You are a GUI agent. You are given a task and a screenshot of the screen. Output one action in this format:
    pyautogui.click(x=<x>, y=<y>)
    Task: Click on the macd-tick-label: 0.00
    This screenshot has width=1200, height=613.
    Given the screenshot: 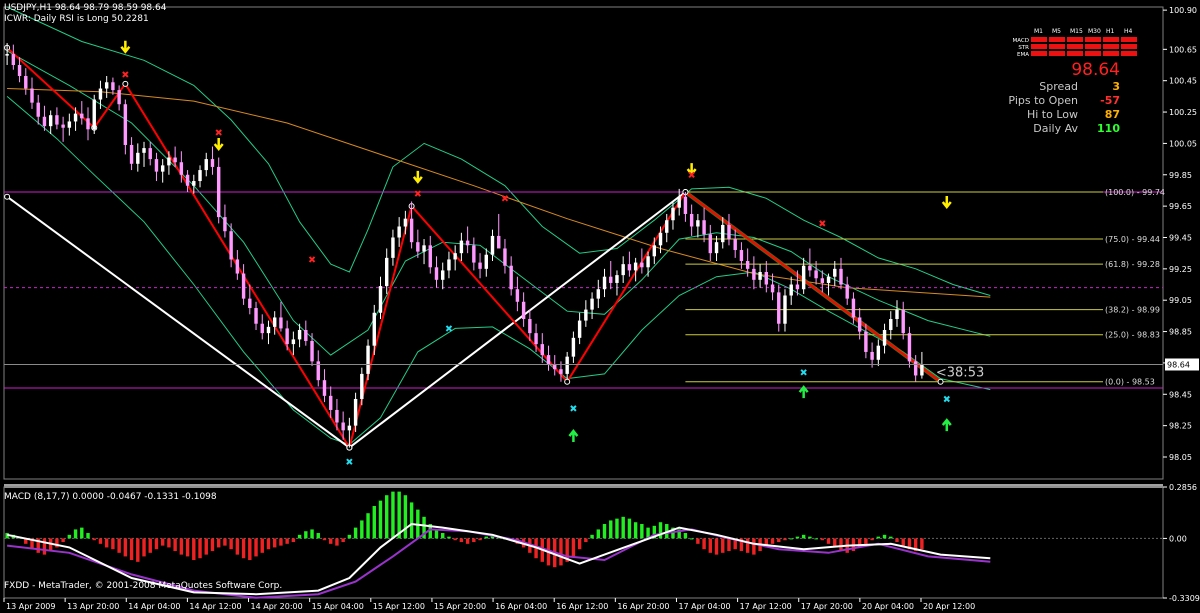 What is the action you would take?
    pyautogui.click(x=1178, y=538)
    